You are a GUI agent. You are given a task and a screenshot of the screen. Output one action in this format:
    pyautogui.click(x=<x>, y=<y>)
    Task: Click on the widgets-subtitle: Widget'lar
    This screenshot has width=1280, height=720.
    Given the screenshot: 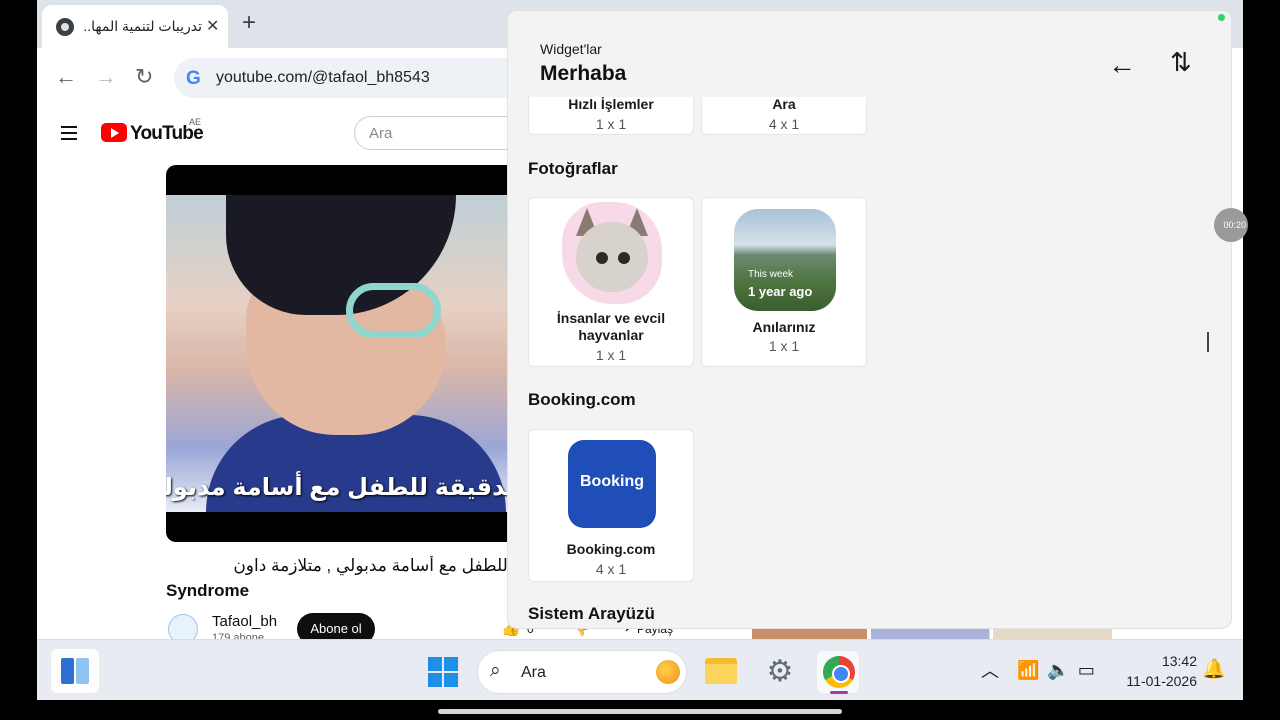 What is the action you would take?
    pyautogui.click(x=571, y=49)
    